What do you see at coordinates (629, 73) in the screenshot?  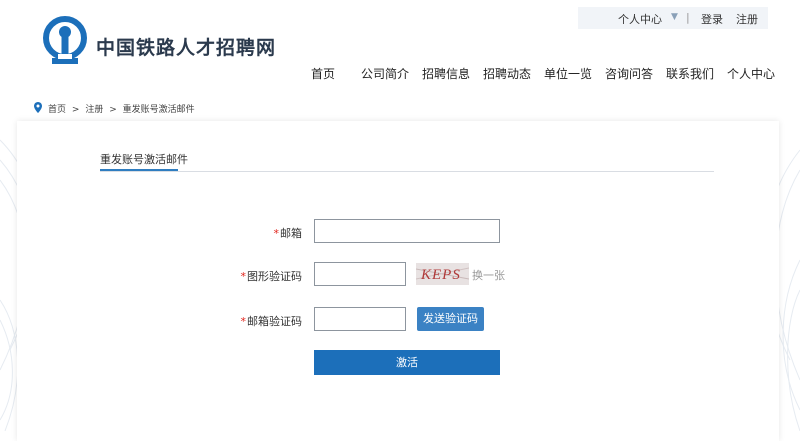 I see `nav-item-faq: 咨询问答` at bounding box center [629, 73].